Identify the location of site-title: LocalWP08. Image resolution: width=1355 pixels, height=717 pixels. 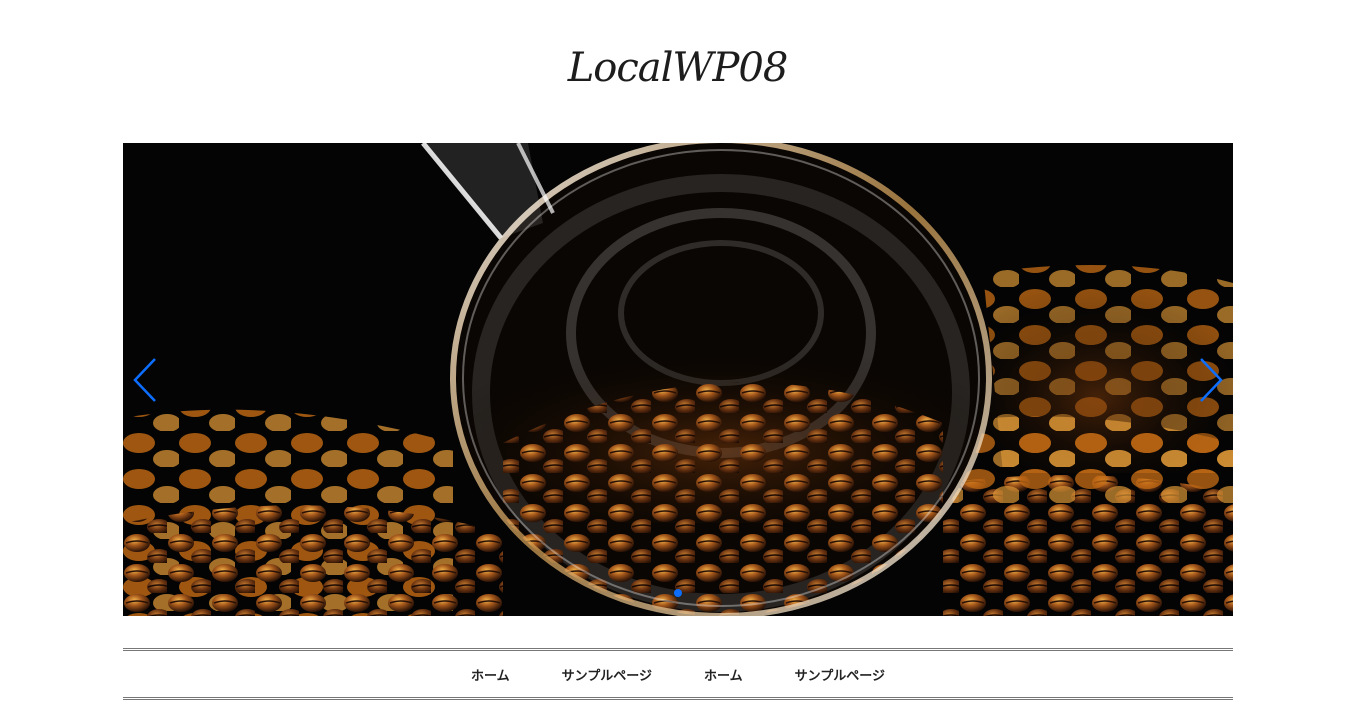
(677, 68).